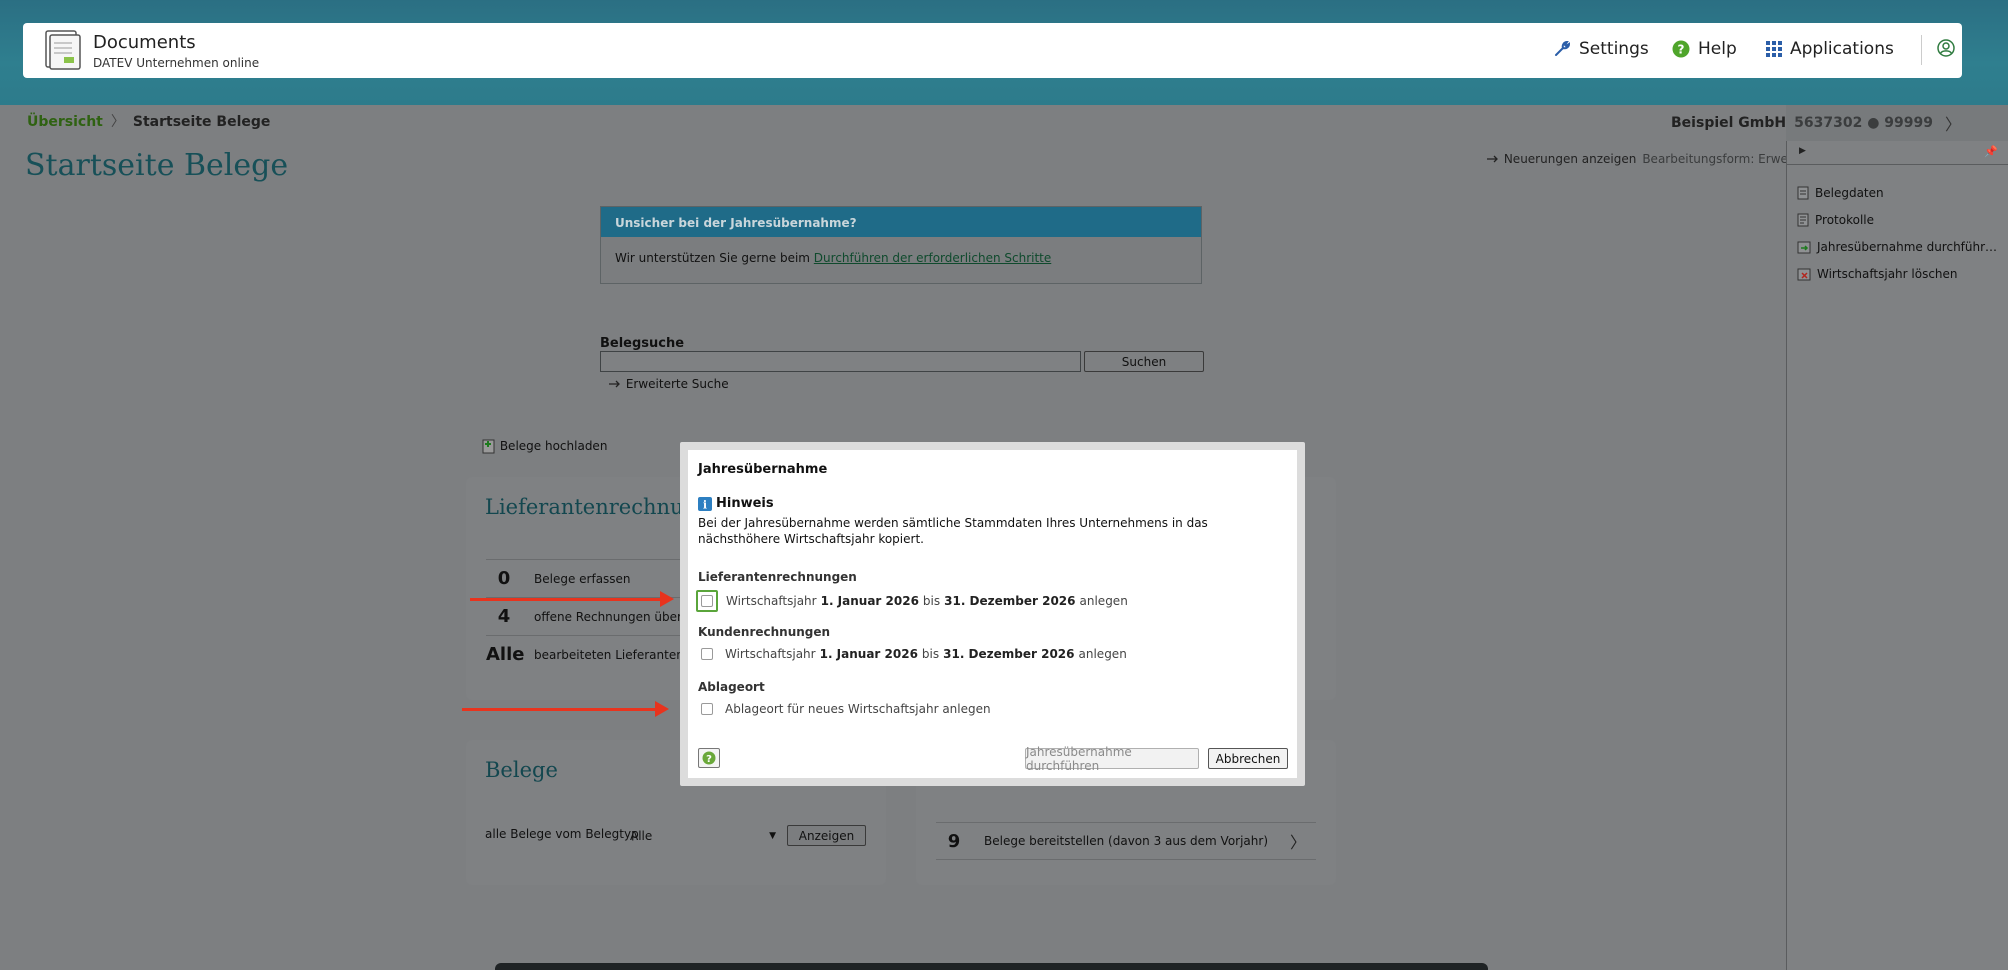  What do you see at coordinates (1802, 151) in the screenshot?
I see `expand-icon: ▶` at bounding box center [1802, 151].